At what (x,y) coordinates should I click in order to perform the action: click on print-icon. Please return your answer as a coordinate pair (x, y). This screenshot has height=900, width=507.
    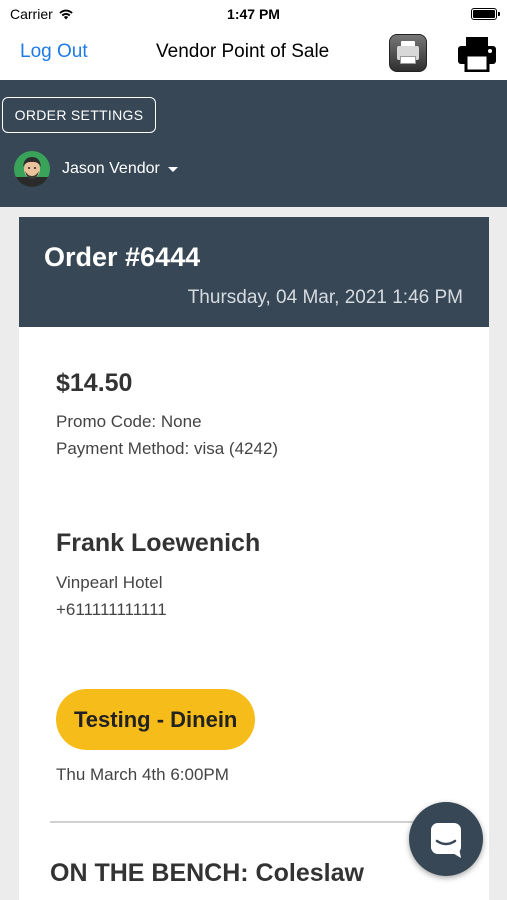
    Looking at the image, I should click on (477, 54).